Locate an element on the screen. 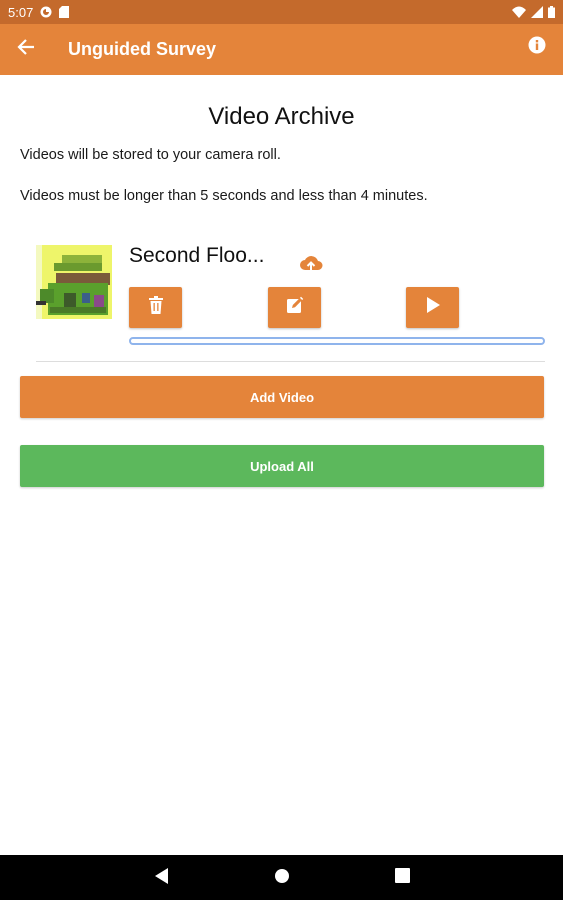  upload-all-button: Upload All is located at coordinates (282, 466).